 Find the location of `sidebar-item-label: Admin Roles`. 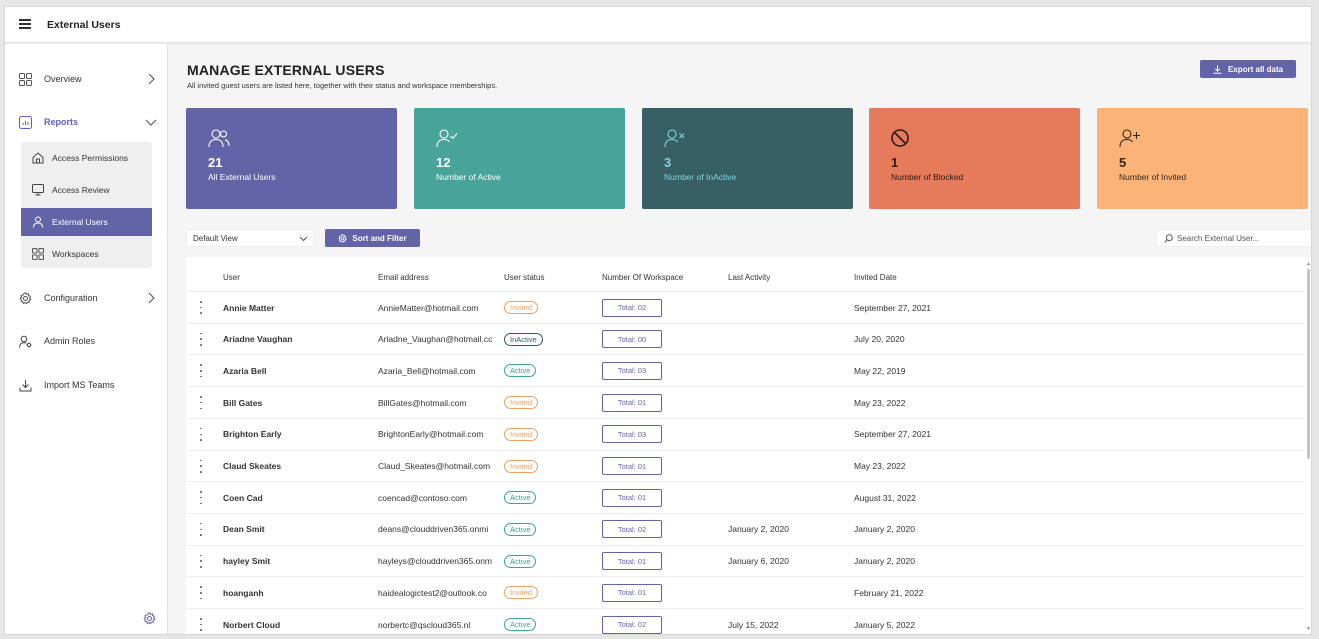

sidebar-item-label: Admin Roles is located at coordinates (70, 341).